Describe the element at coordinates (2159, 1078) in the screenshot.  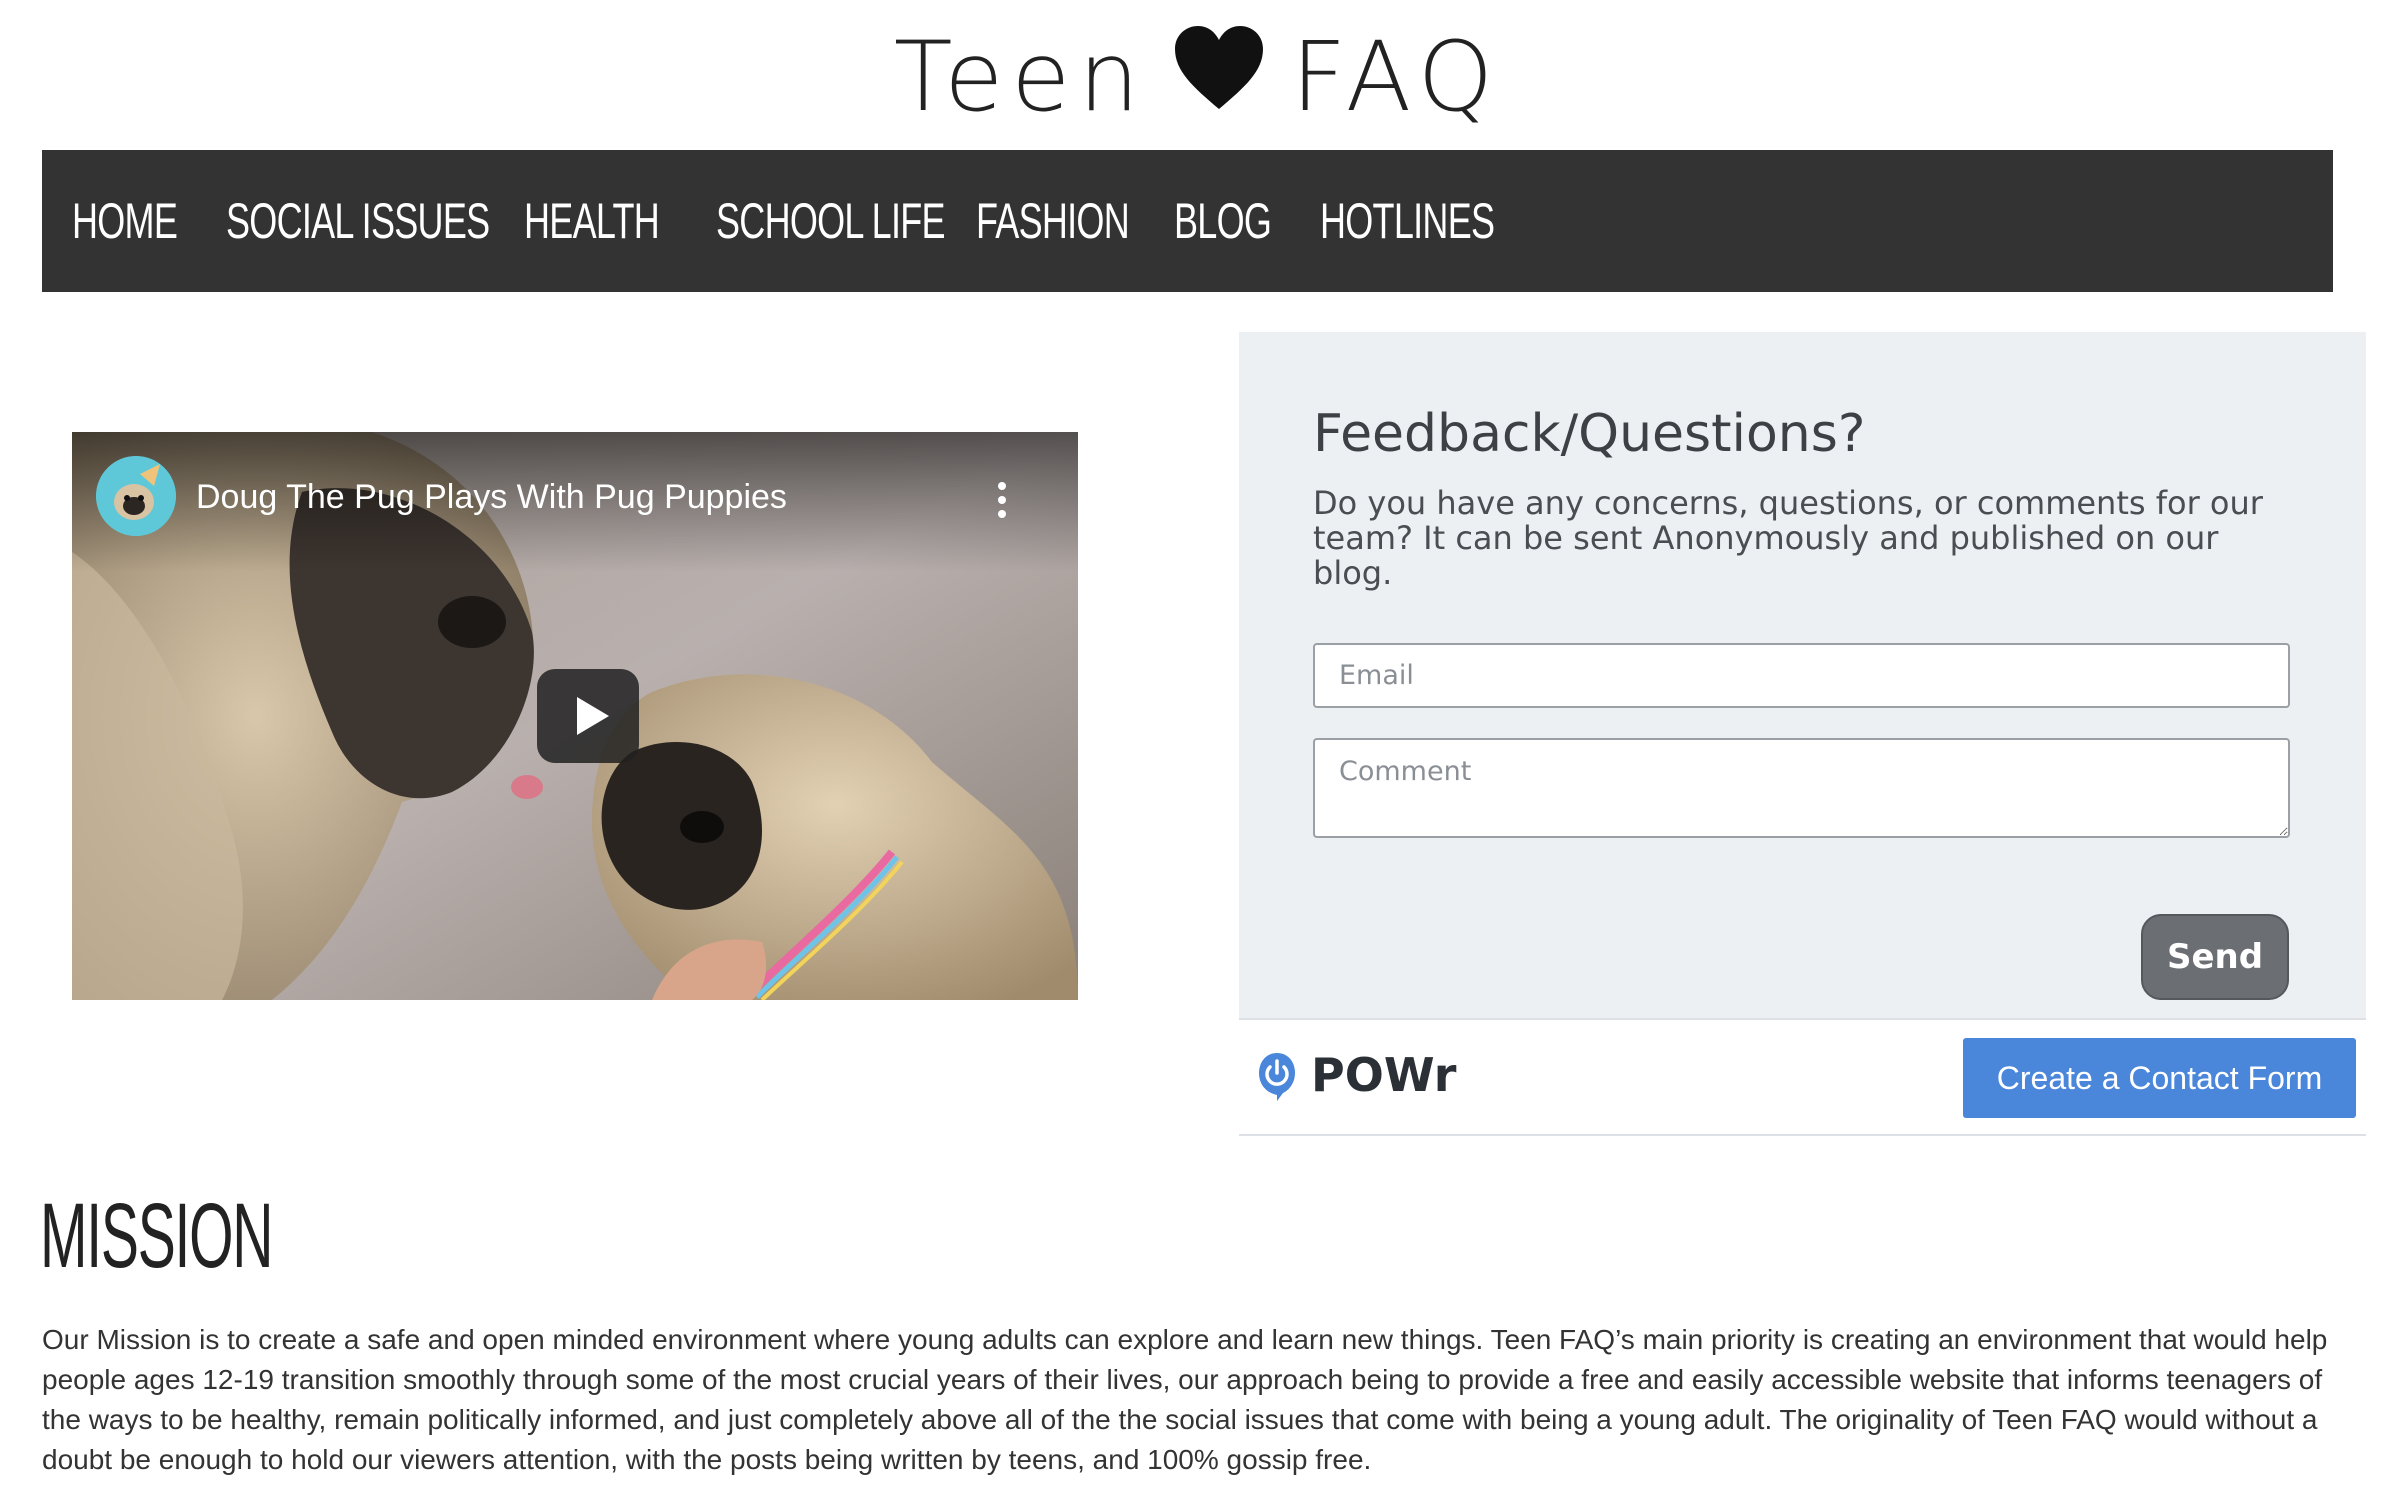
I see `create-contact-form-button: Create a Contact Form` at that location.